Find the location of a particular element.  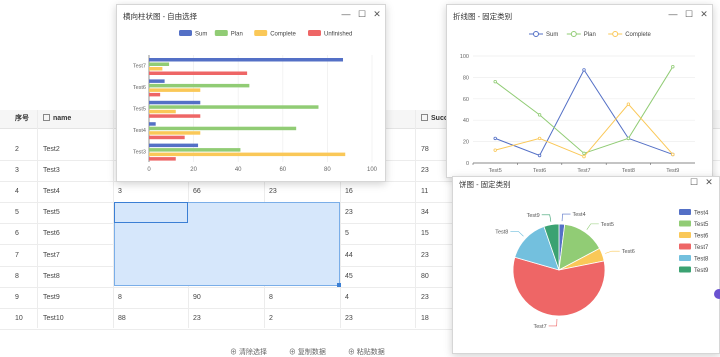

paste-data-button: ⊕ 粘贴数据 is located at coordinates (371, 352).